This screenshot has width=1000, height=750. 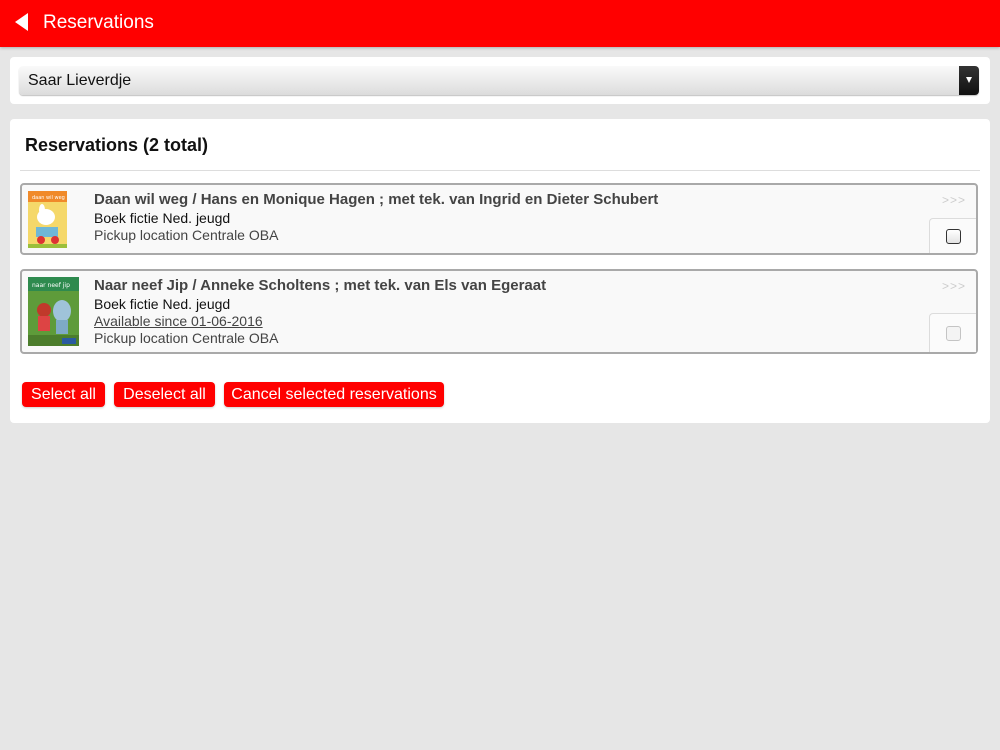 I want to click on account-select-value: Saar Lieverdje, so click(x=80, y=80).